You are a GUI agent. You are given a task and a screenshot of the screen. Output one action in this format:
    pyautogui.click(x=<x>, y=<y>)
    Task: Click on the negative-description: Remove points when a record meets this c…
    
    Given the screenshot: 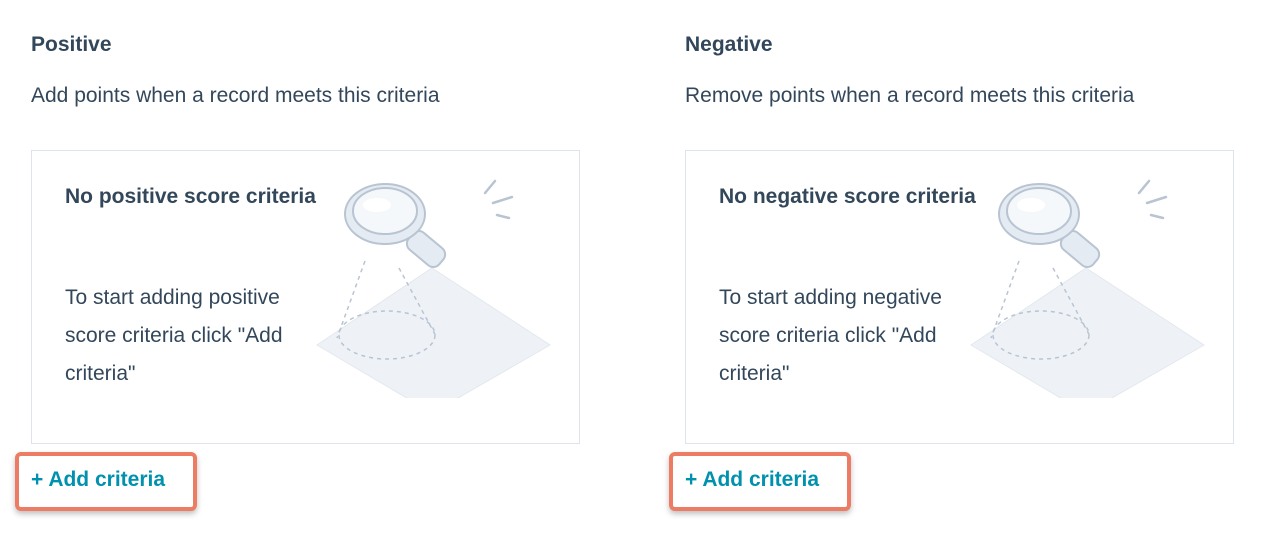 What is the action you would take?
    pyautogui.click(x=910, y=95)
    